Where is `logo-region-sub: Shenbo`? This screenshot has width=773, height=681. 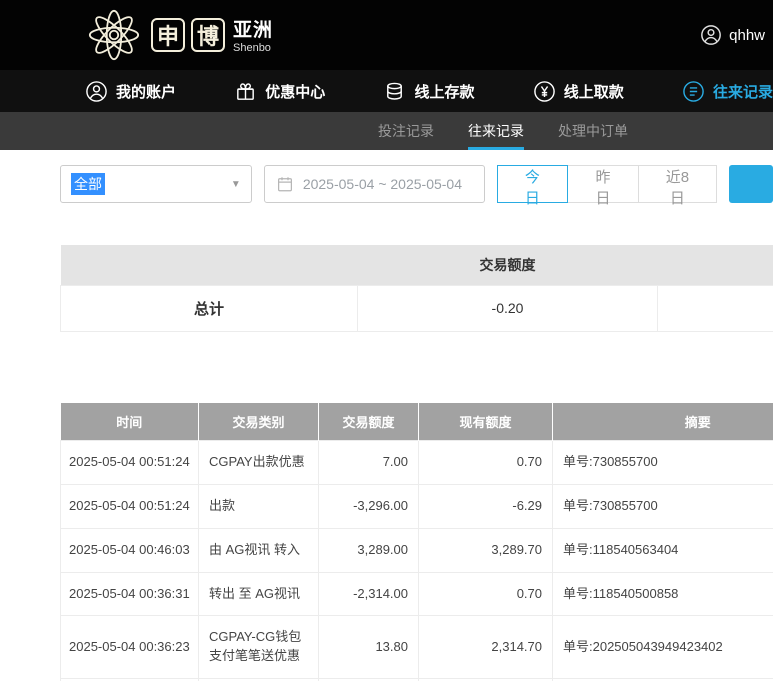
logo-region-sub: Shenbo is located at coordinates (252, 47).